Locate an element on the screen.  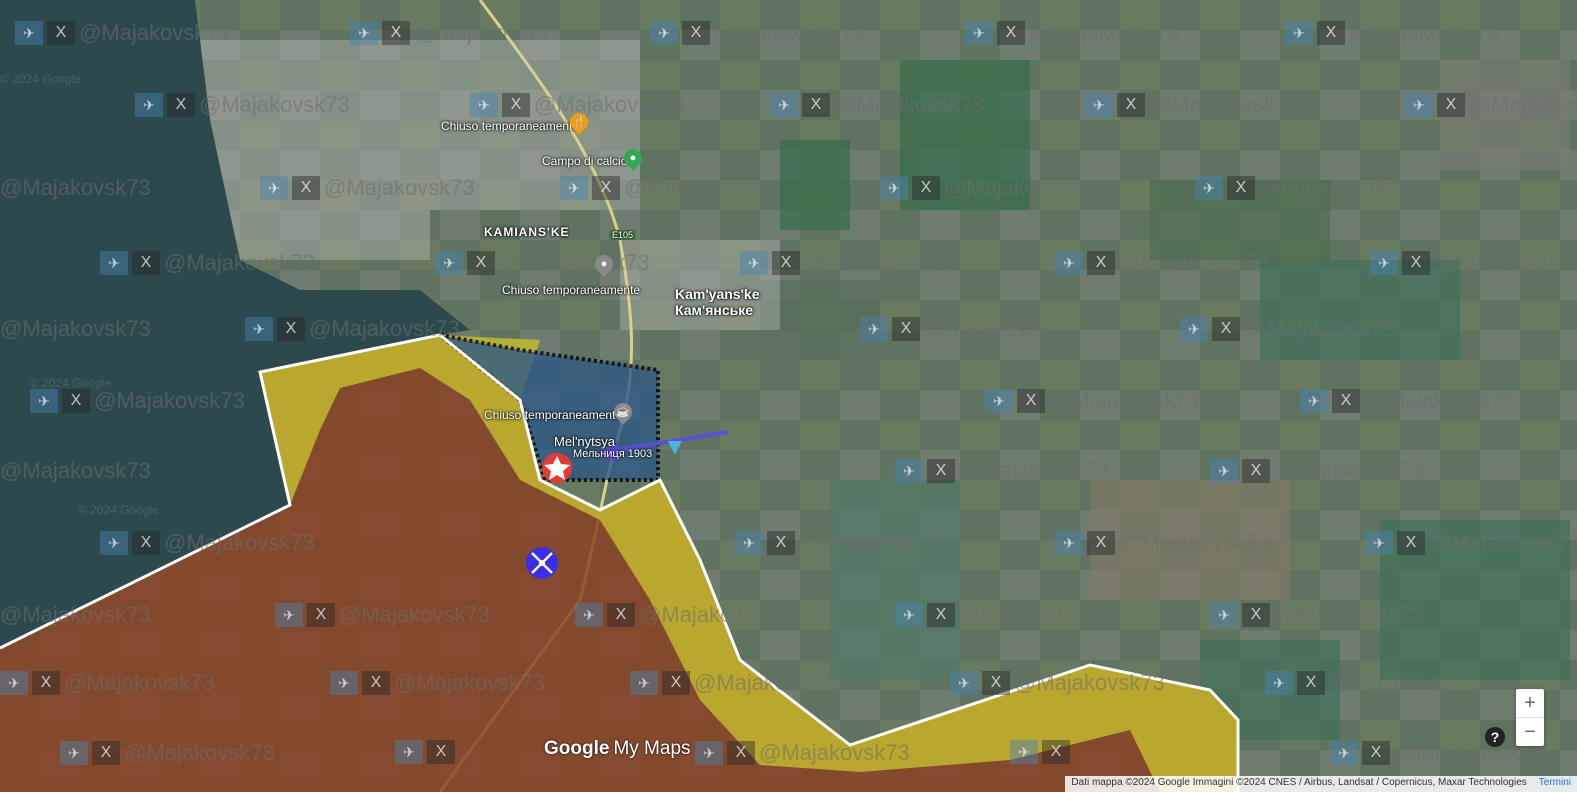
terms-link: Termini is located at coordinates (1555, 784).